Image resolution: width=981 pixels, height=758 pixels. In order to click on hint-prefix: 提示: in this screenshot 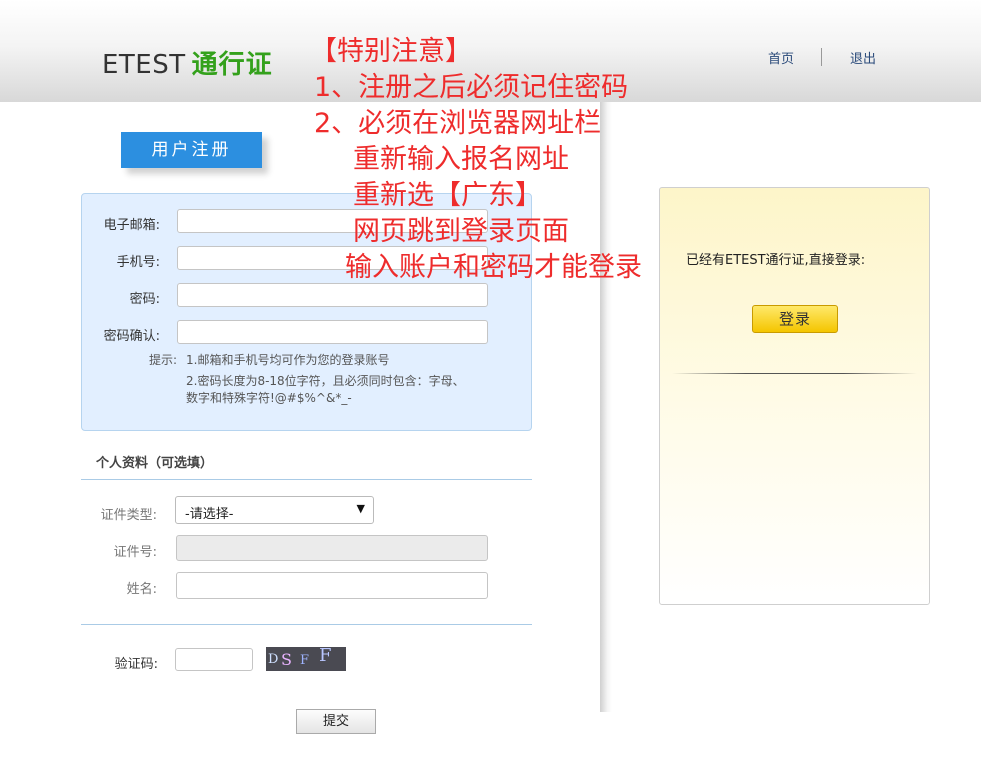, I will do `click(163, 360)`.